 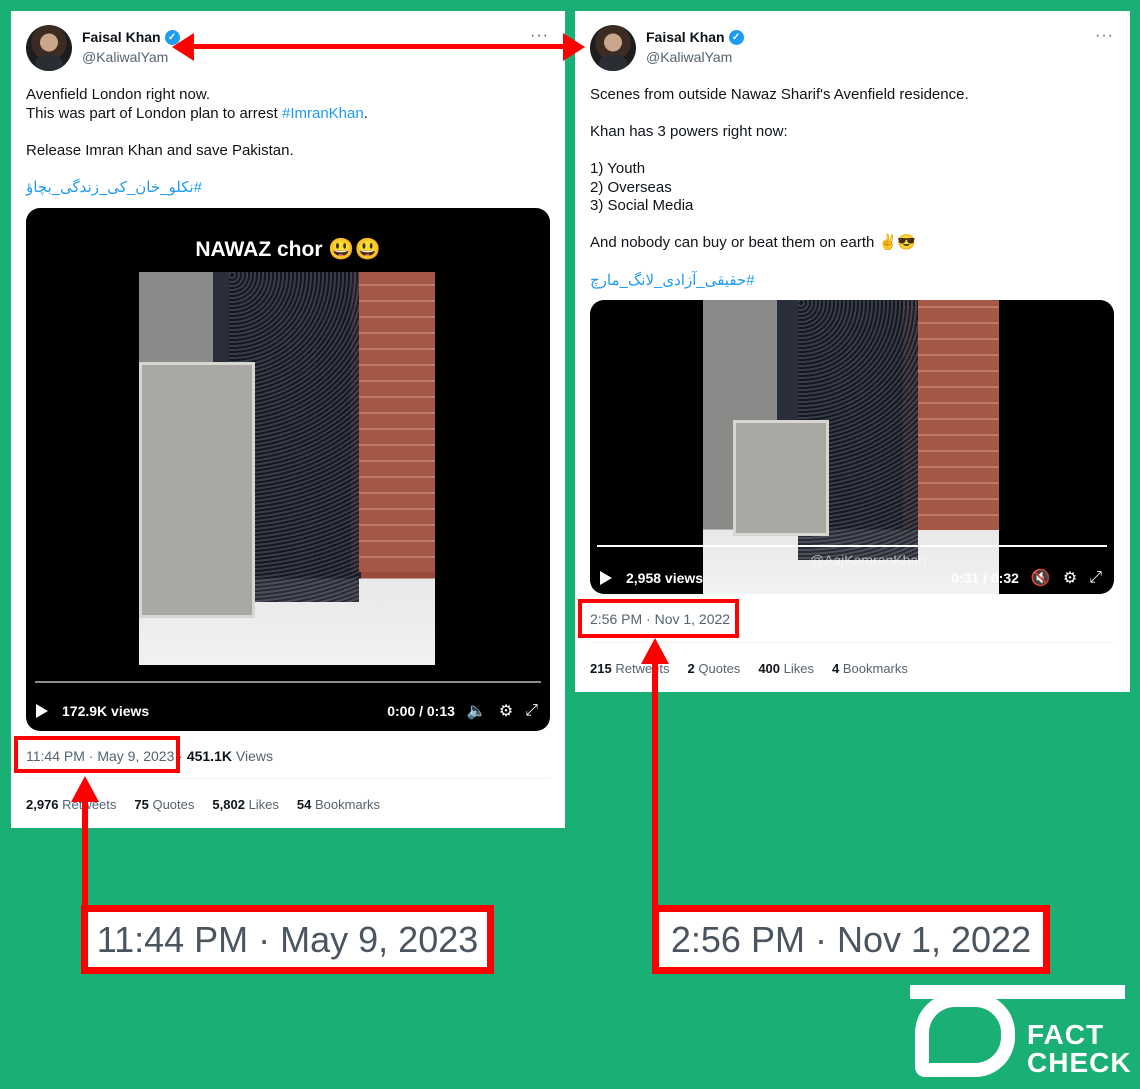 What do you see at coordinates (851, 578) in the screenshot?
I see `video-controls: 2,958 views 0:31 / 0:32 🔇 ⚙ ⤢` at bounding box center [851, 578].